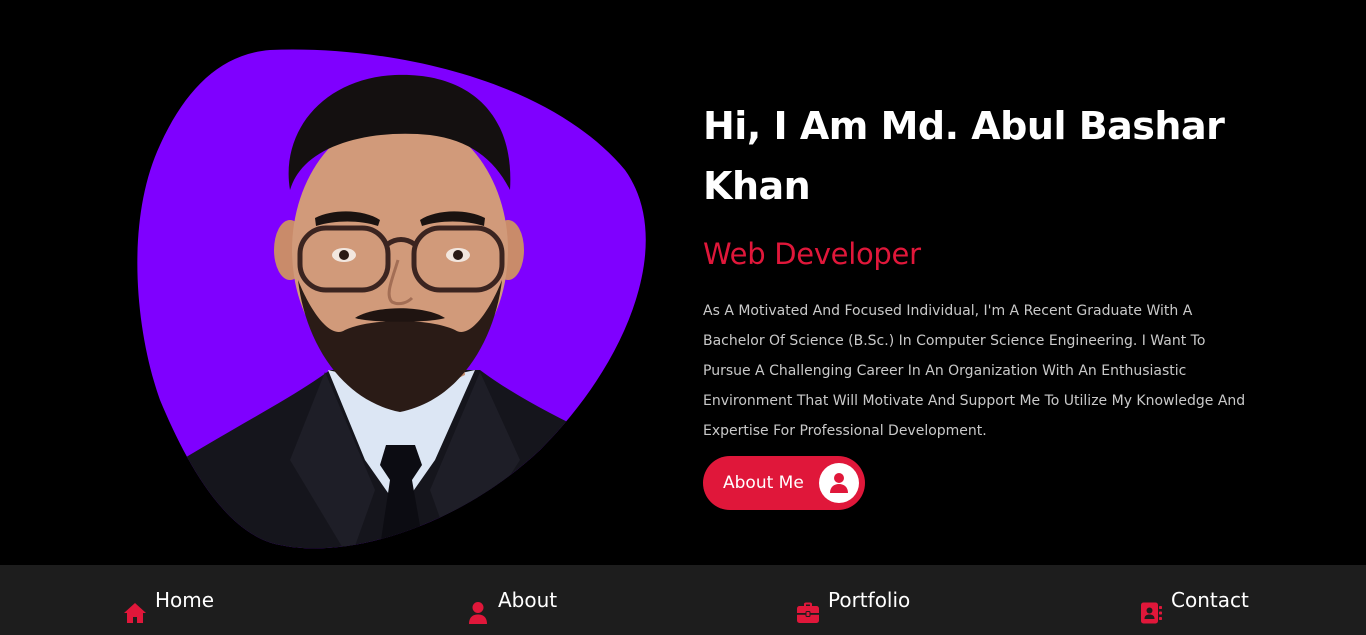 The width and height of the screenshot is (1366, 635). I want to click on nav-item-about-label: About, so click(528, 600).